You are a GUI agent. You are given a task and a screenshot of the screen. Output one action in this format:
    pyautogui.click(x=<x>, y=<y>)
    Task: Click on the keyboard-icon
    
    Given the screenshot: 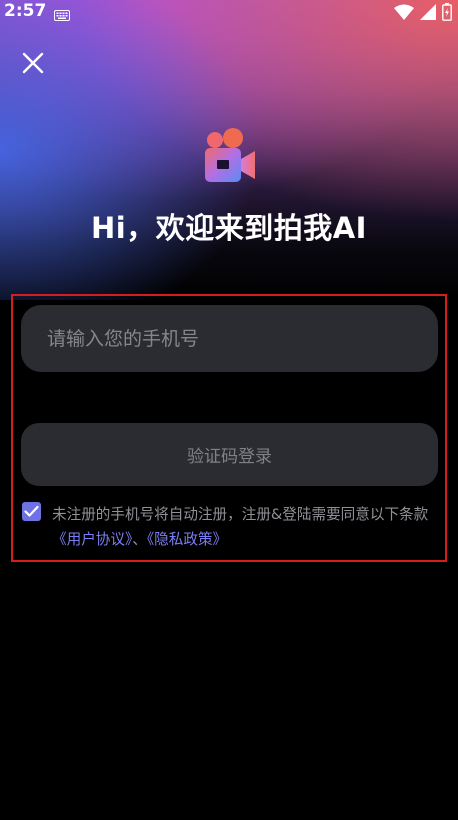 What is the action you would take?
    pyautogui.click(x=62, y=15)
    